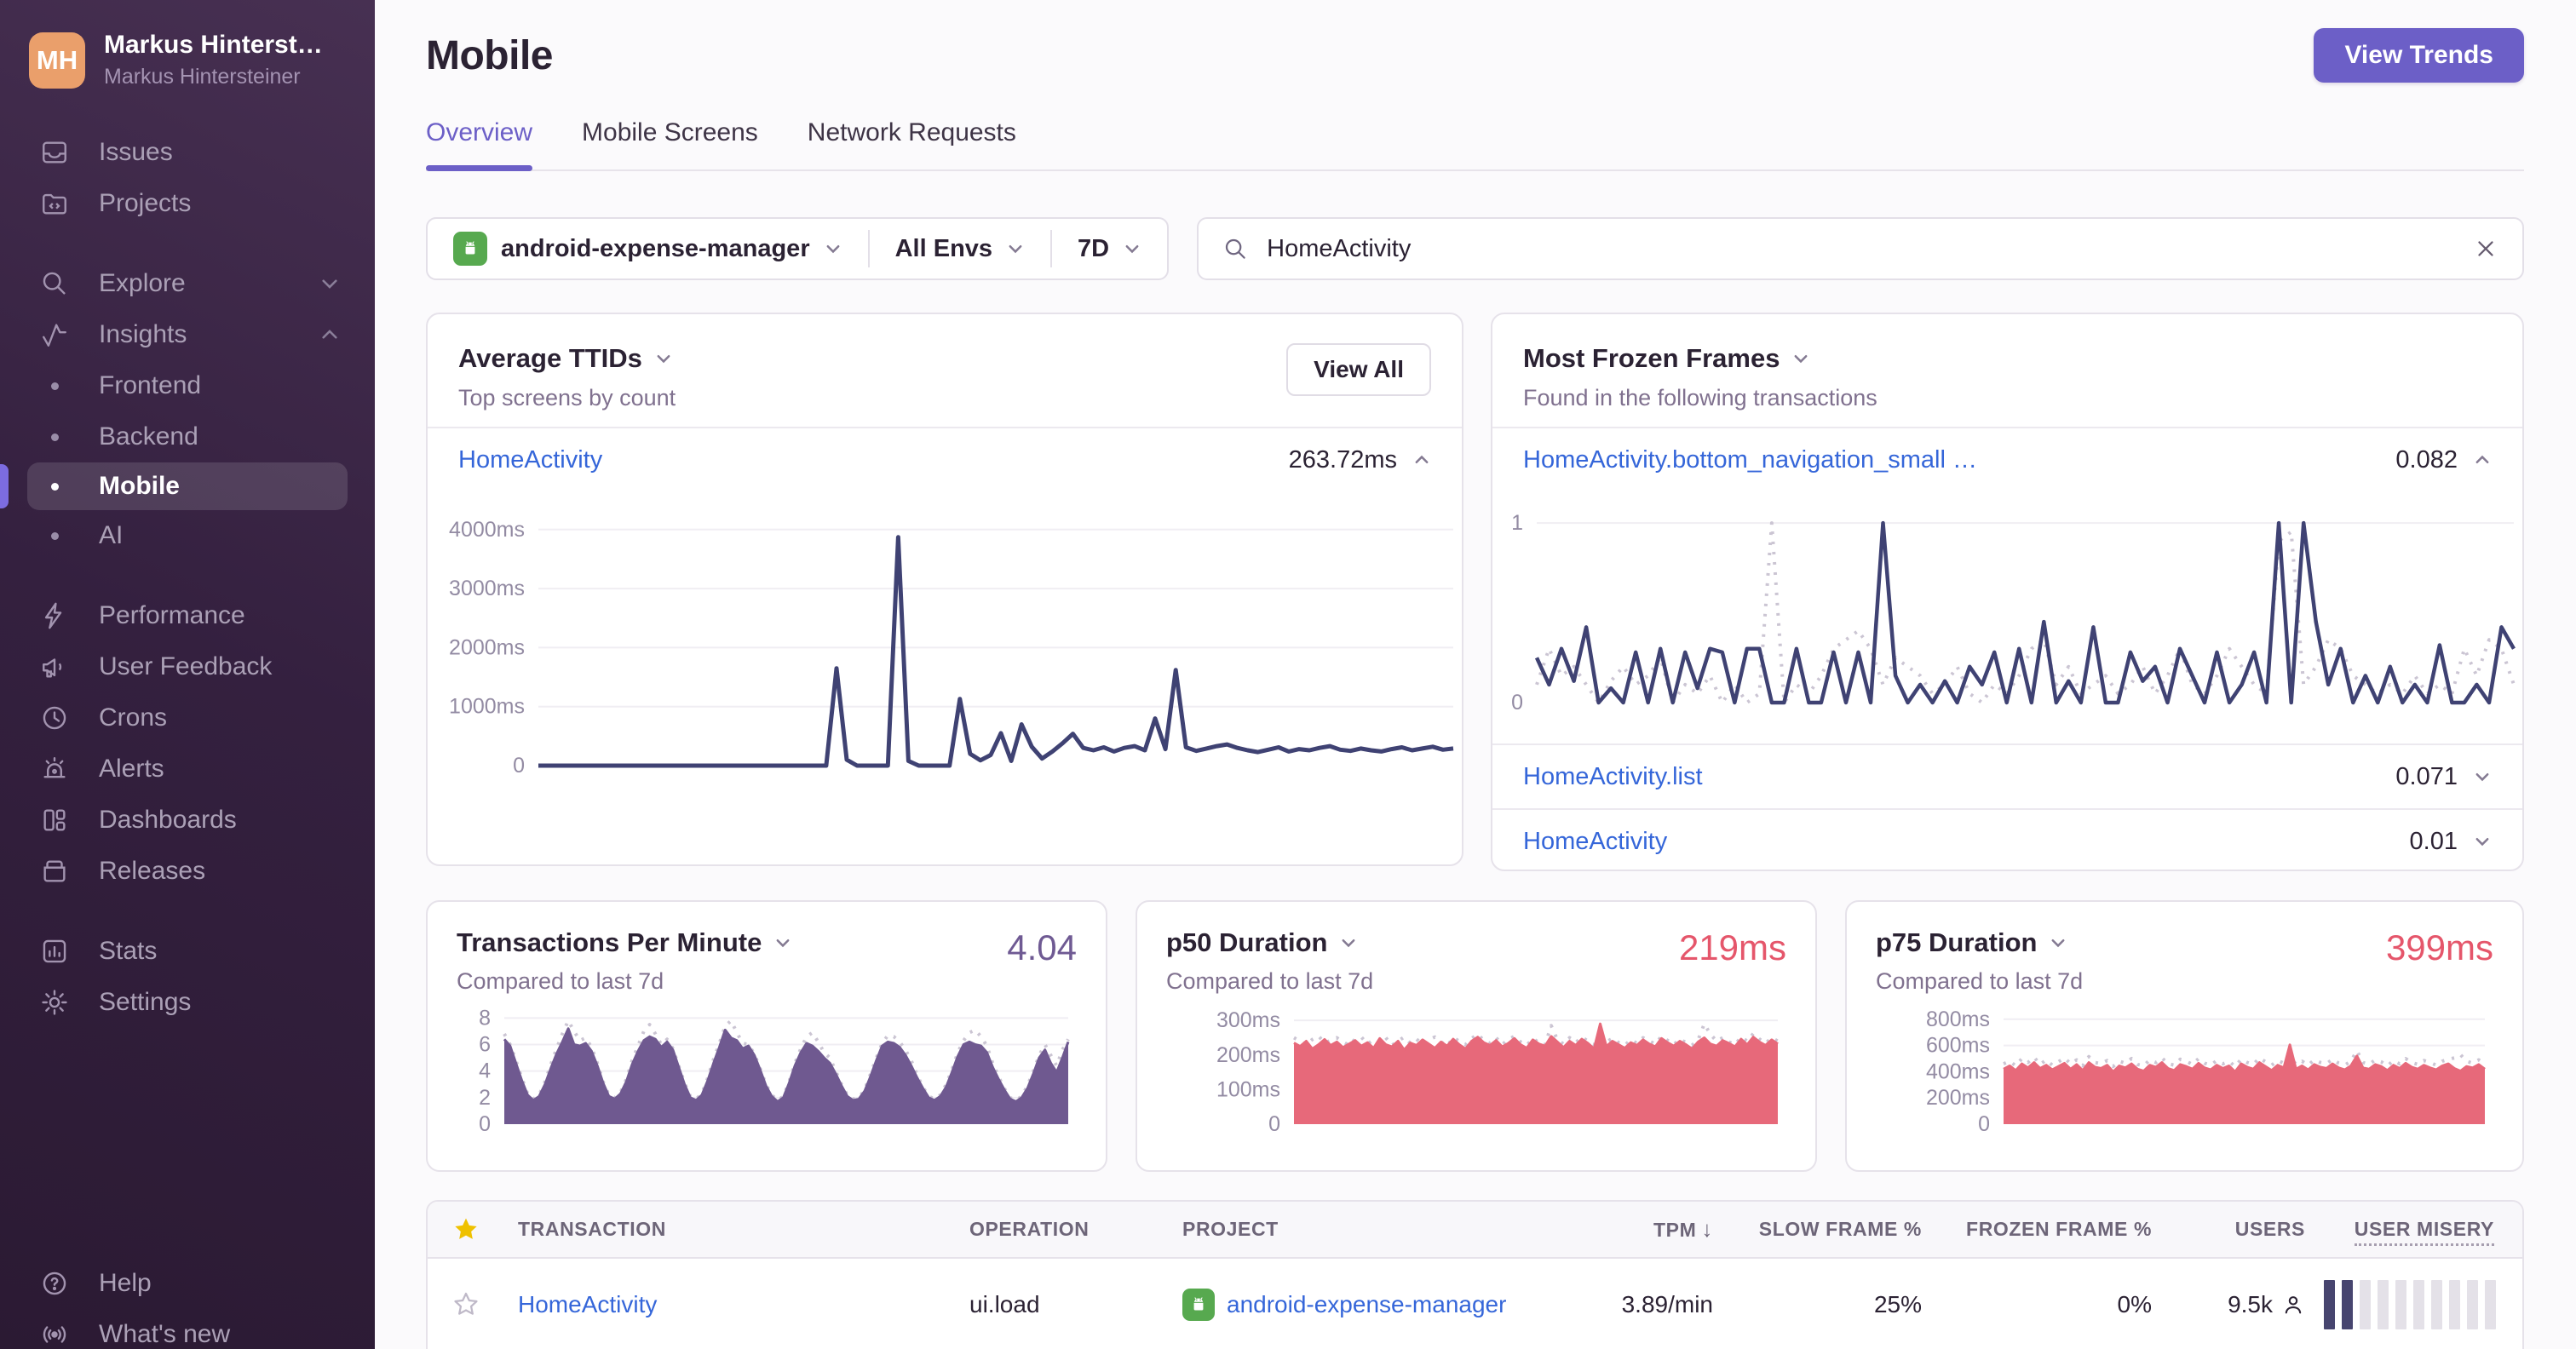 Image resolution: width=2576 pixels, height=1349 pixels. What do you see at coordinates (485, 1018) in the screenshot?
I see `svg-text: 8` at bounding box center [485, 1018].